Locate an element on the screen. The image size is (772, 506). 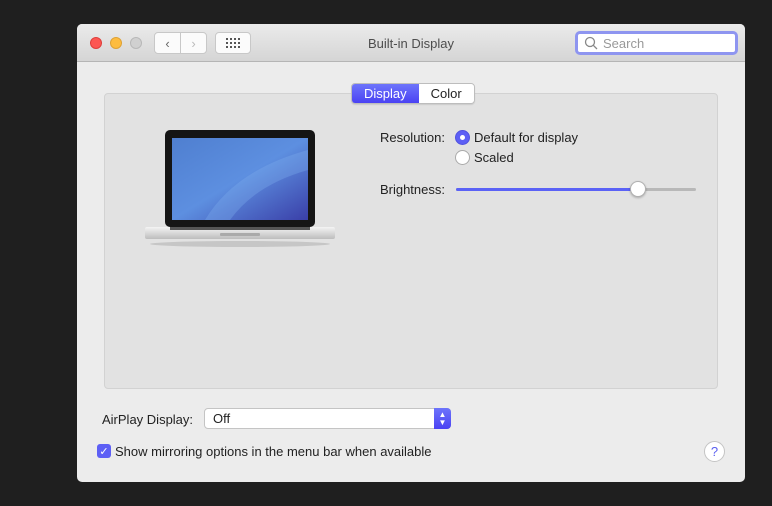
checkmark-icon: ✓ is located at coordinates (104, 451).